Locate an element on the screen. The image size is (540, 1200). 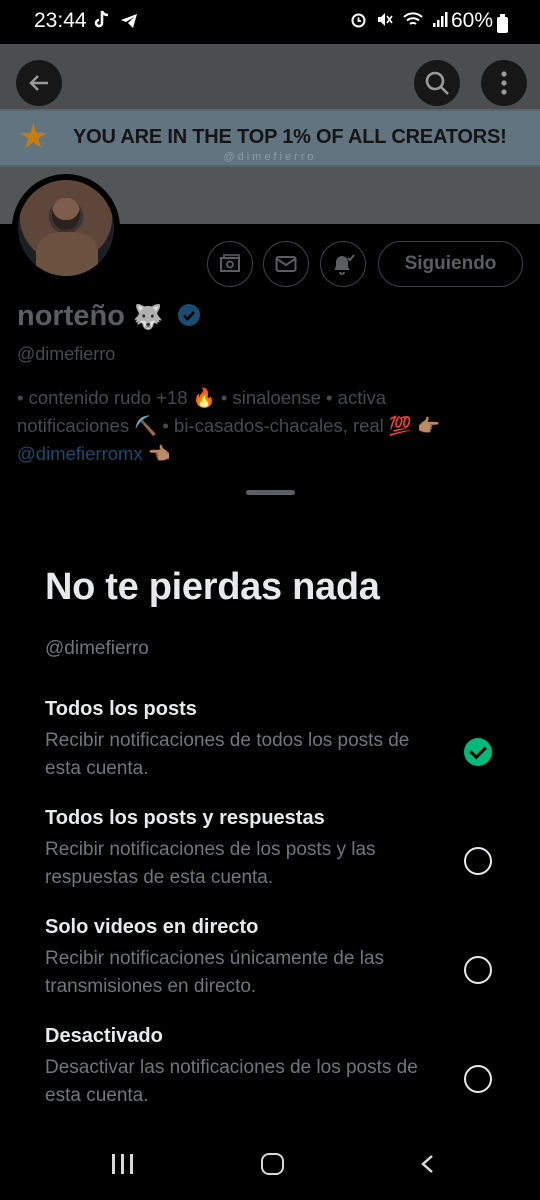
radio-checked is located at coordinates (478, 752).